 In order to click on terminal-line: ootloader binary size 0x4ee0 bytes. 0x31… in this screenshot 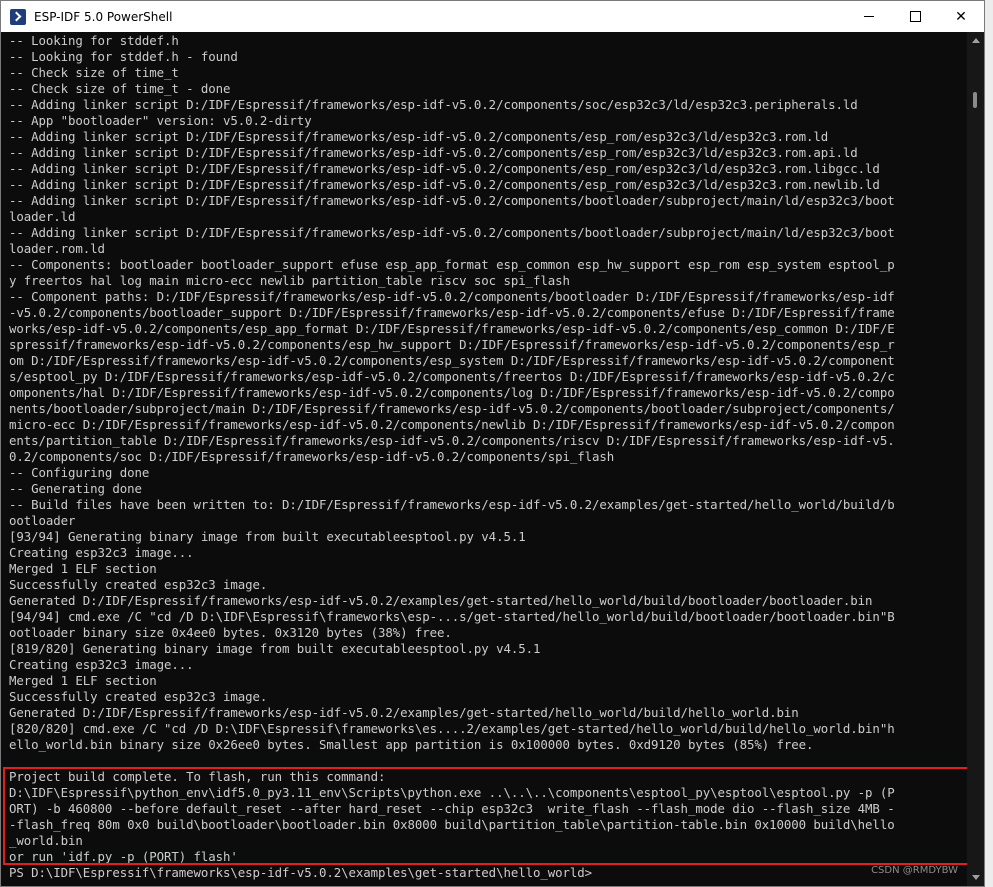, I will do `click(230, 632)`.